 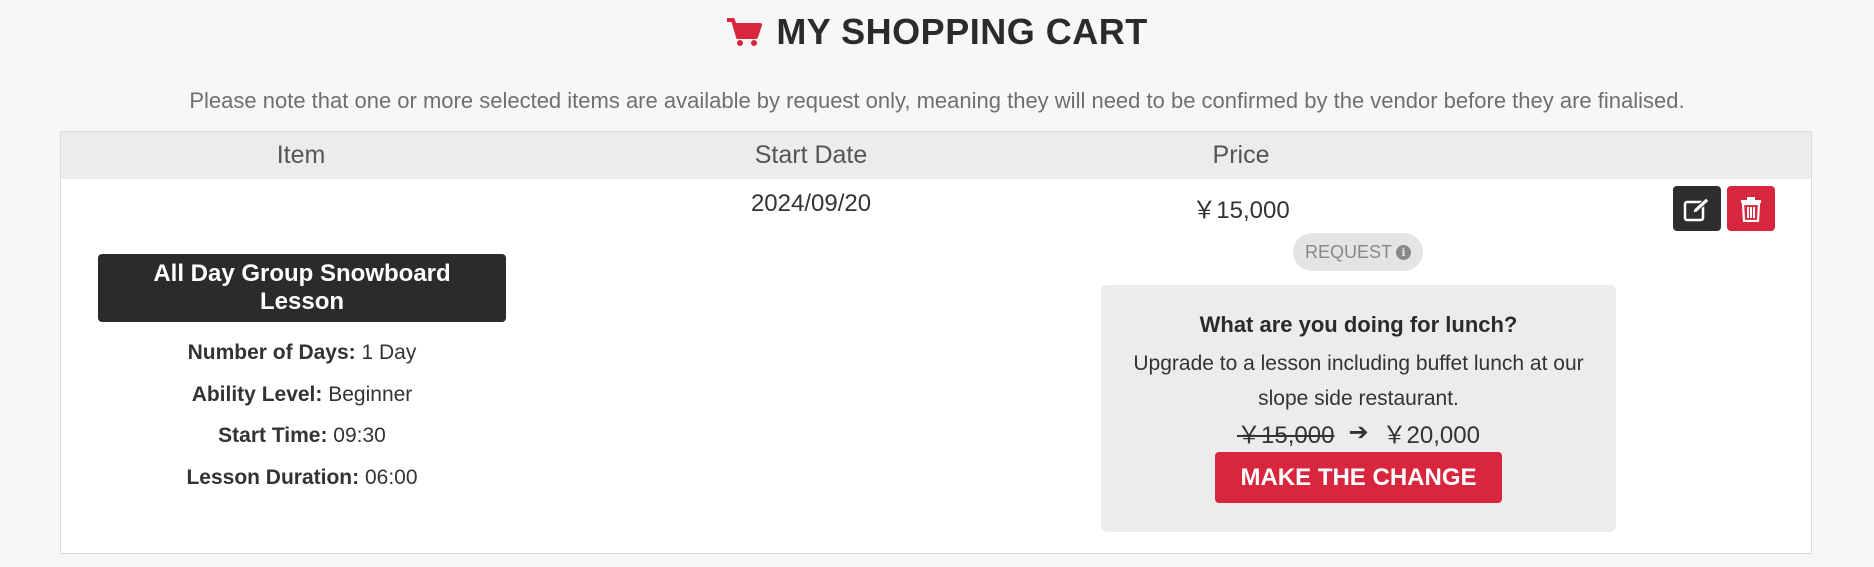 I want to click on detail-value: Beginner, so click(x=370, y=394).